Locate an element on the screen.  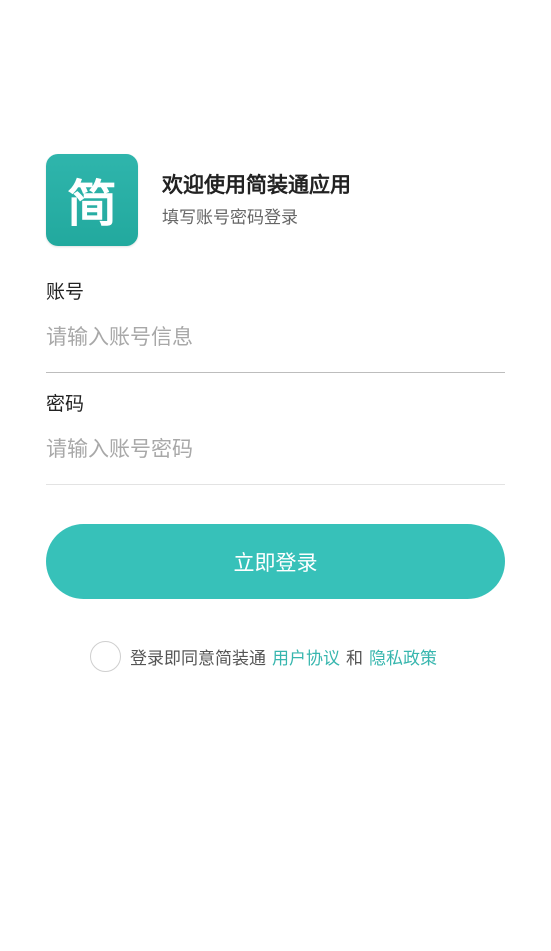
account-divider is located at coordinates (275, 372).